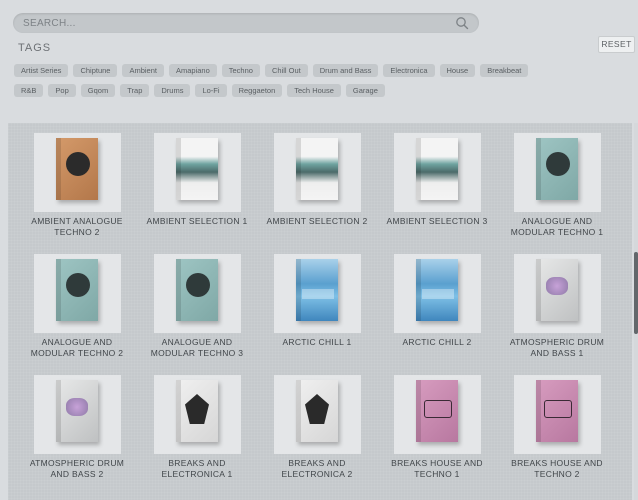  Describe the element at coordinates (135, 90) in the screenshot. I see `tag-chip: Trap` at that location.